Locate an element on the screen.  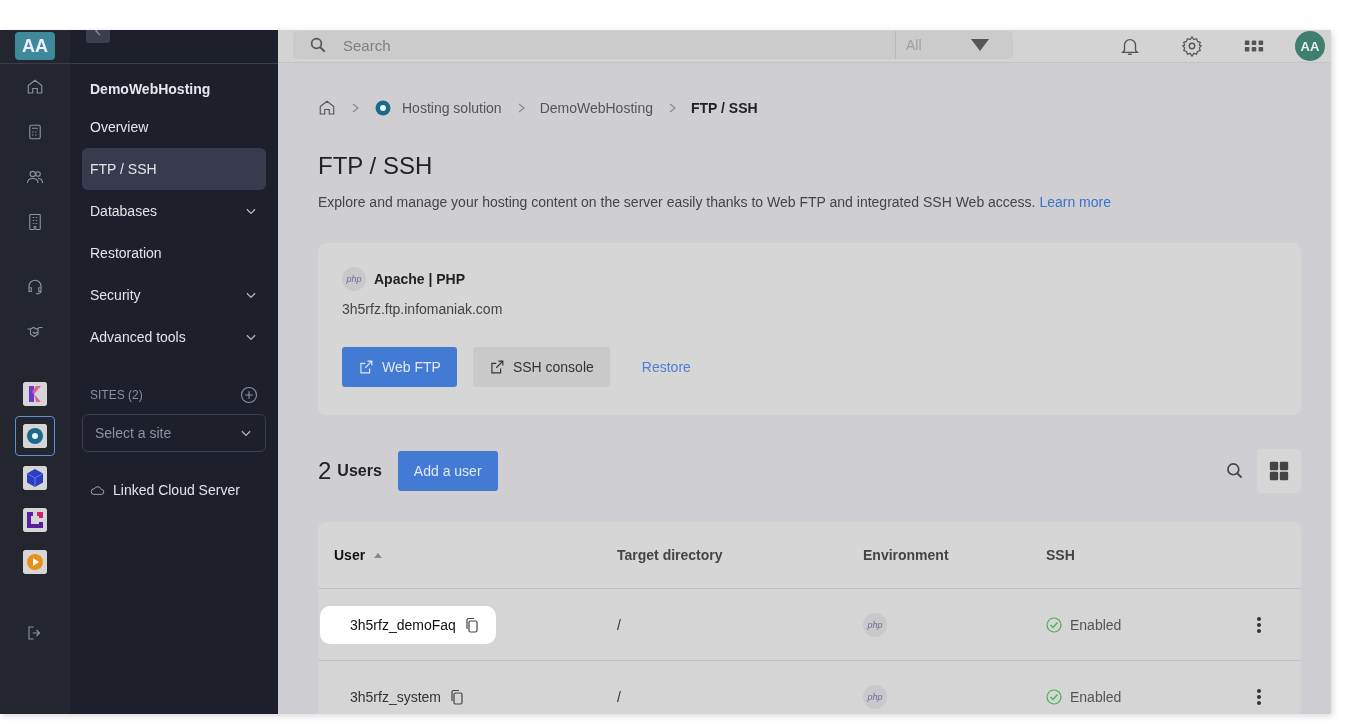
cloud-icon is located at coordinates (97, 490).